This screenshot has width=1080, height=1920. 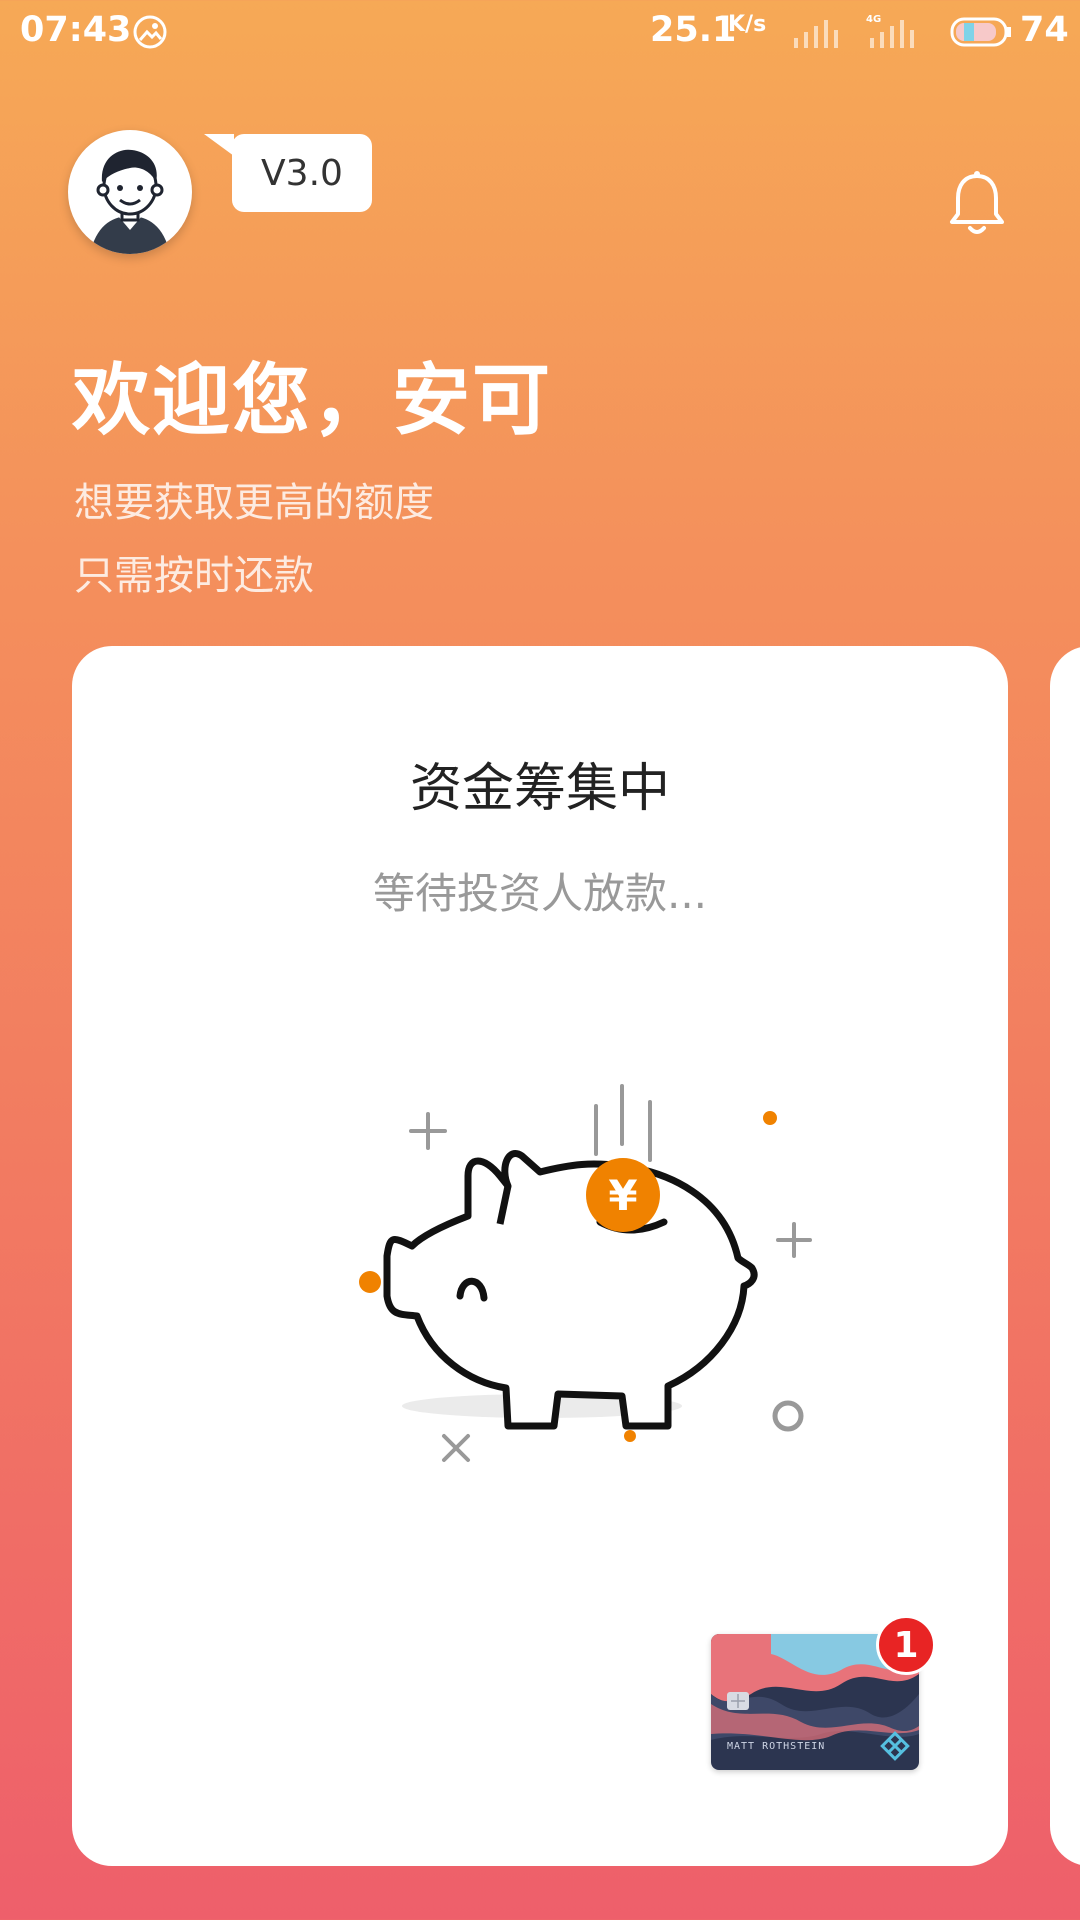 I want to click on version-badge: V3.0, so click(x=302, y=173).